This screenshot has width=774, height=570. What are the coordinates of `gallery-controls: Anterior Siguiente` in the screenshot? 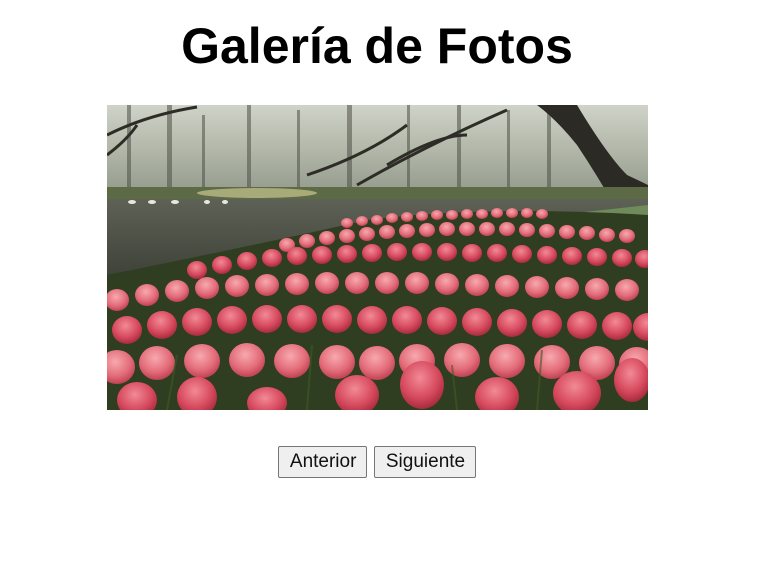 It's located at (377, 462).